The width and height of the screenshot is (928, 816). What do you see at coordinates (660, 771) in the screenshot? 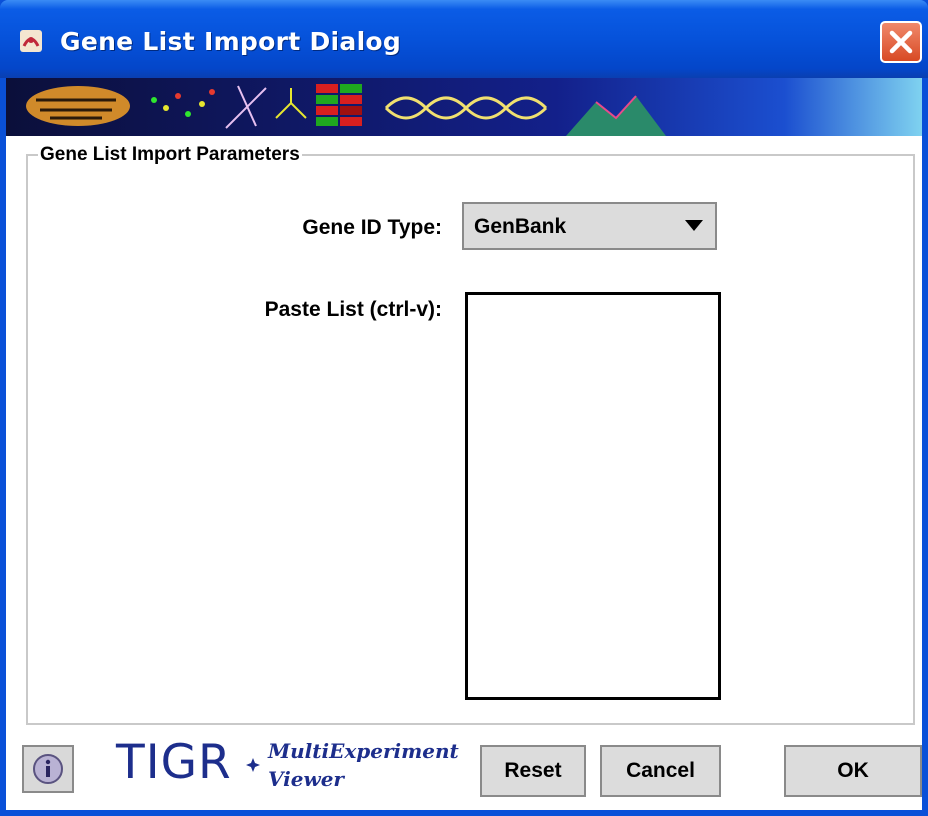
I see `cancel-button: Cancel` at bounding box center [660, 771].